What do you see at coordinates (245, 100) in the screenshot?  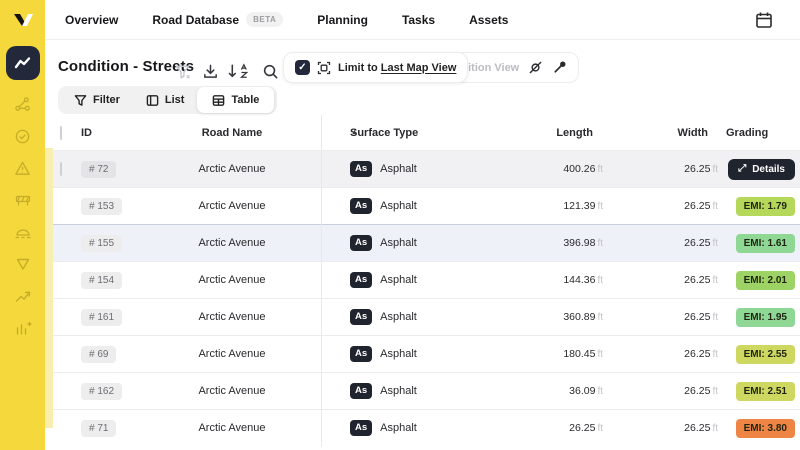 I see `tab-table-label: Table` at bounding box center [245, 100].